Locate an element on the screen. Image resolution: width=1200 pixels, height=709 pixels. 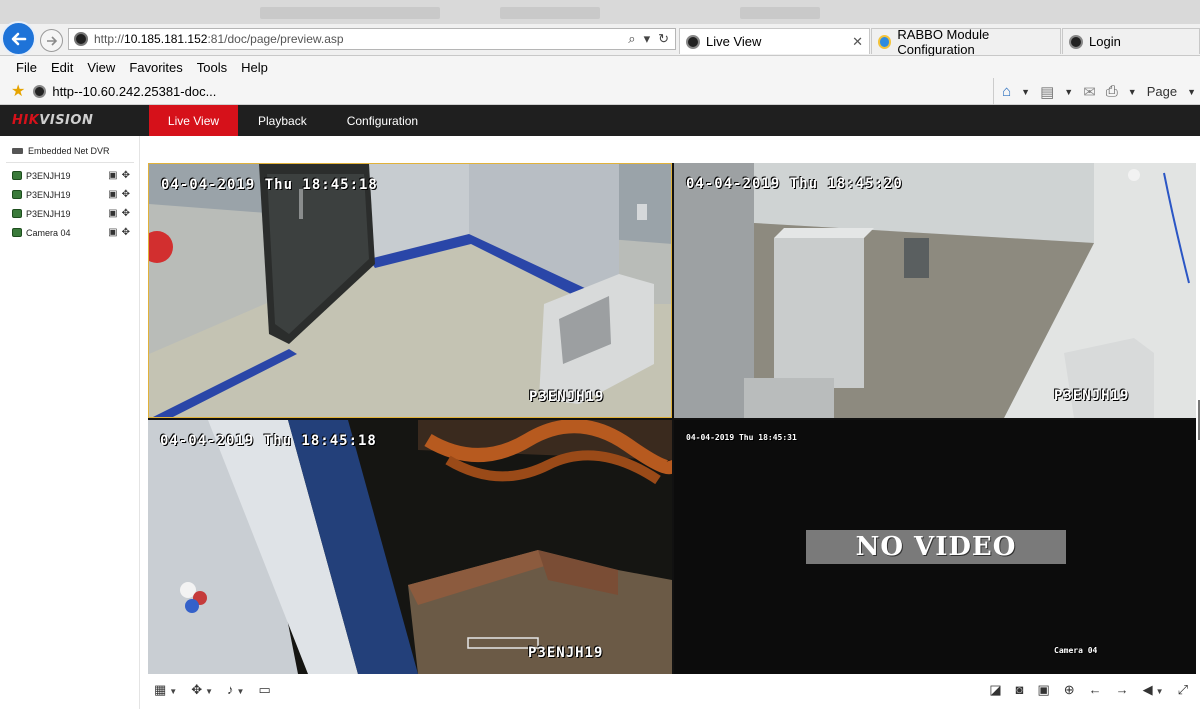
menu-edit: Edit is located at coordinates (62, 67).